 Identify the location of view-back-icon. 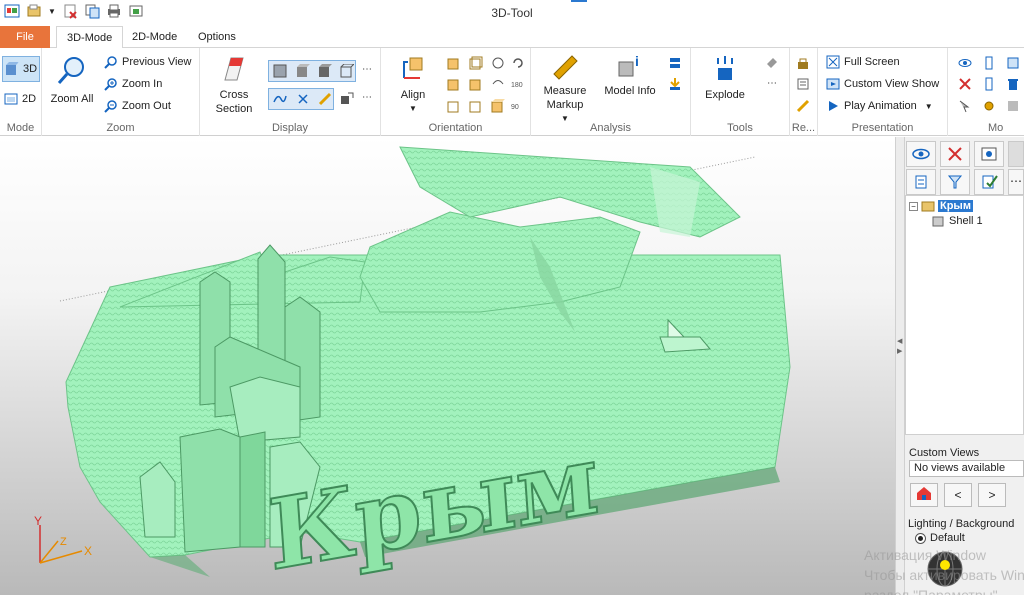
(476, 63).